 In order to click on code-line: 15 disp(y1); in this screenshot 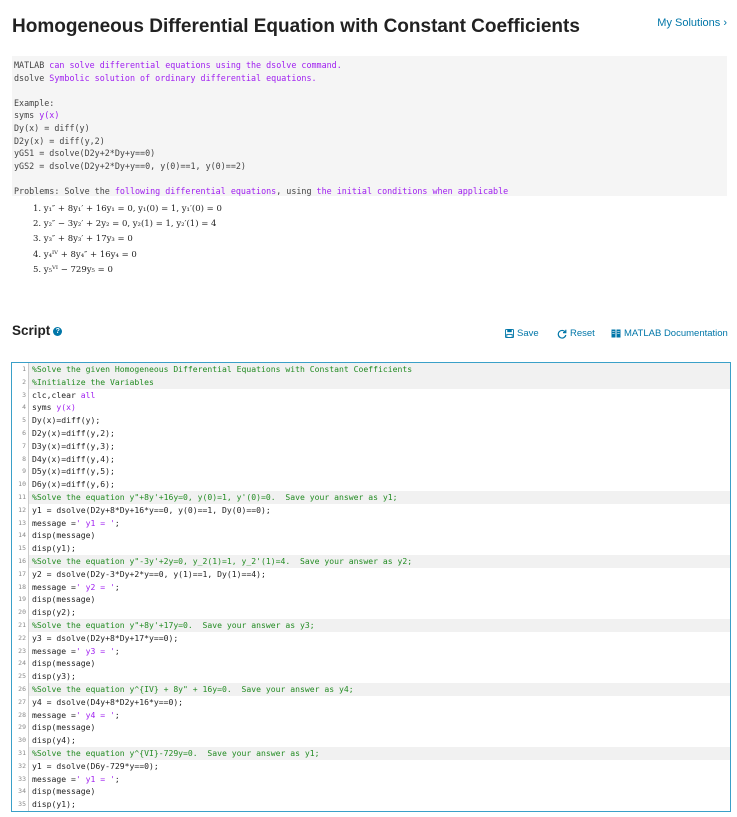, I will do `click(371, 548)`.